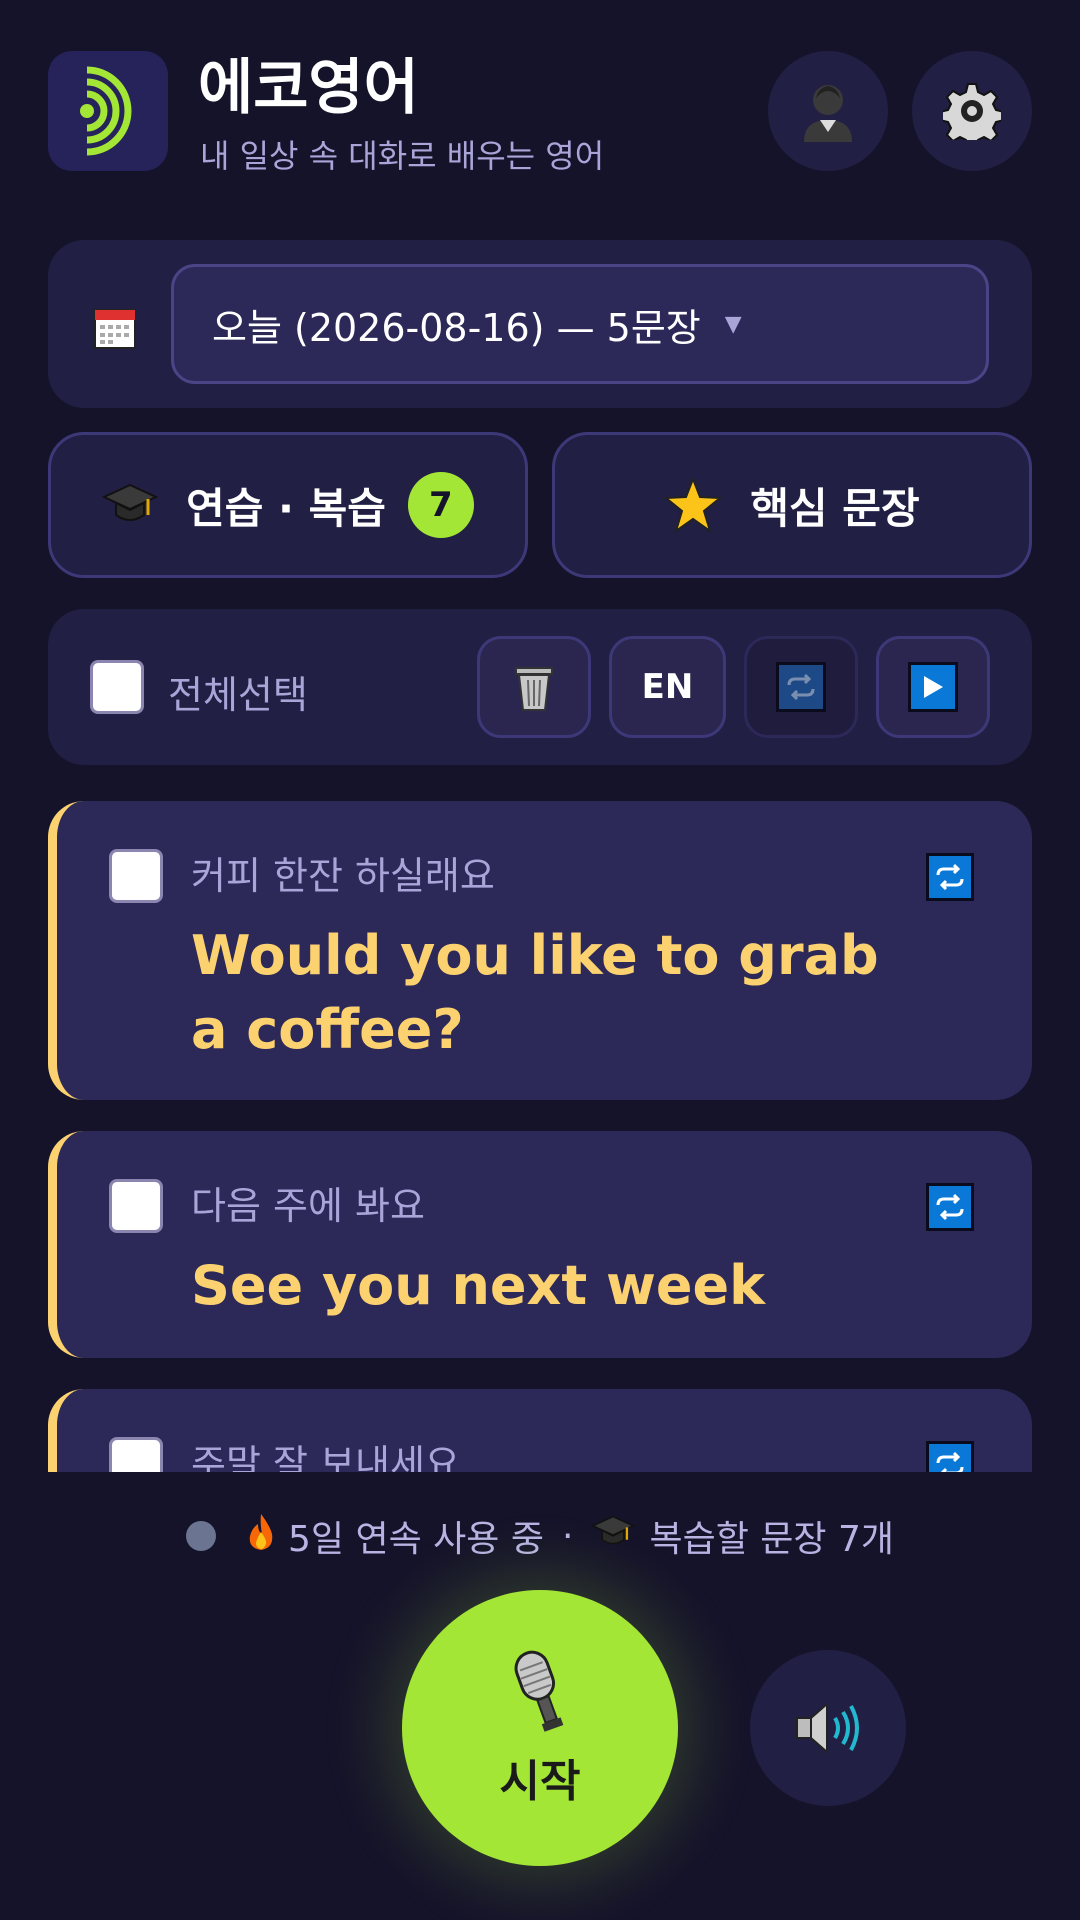  What do you see at coordinates (540, 1781) in the screenshot?
I see `start-label: 시작` at bounding box center [540, 1781].